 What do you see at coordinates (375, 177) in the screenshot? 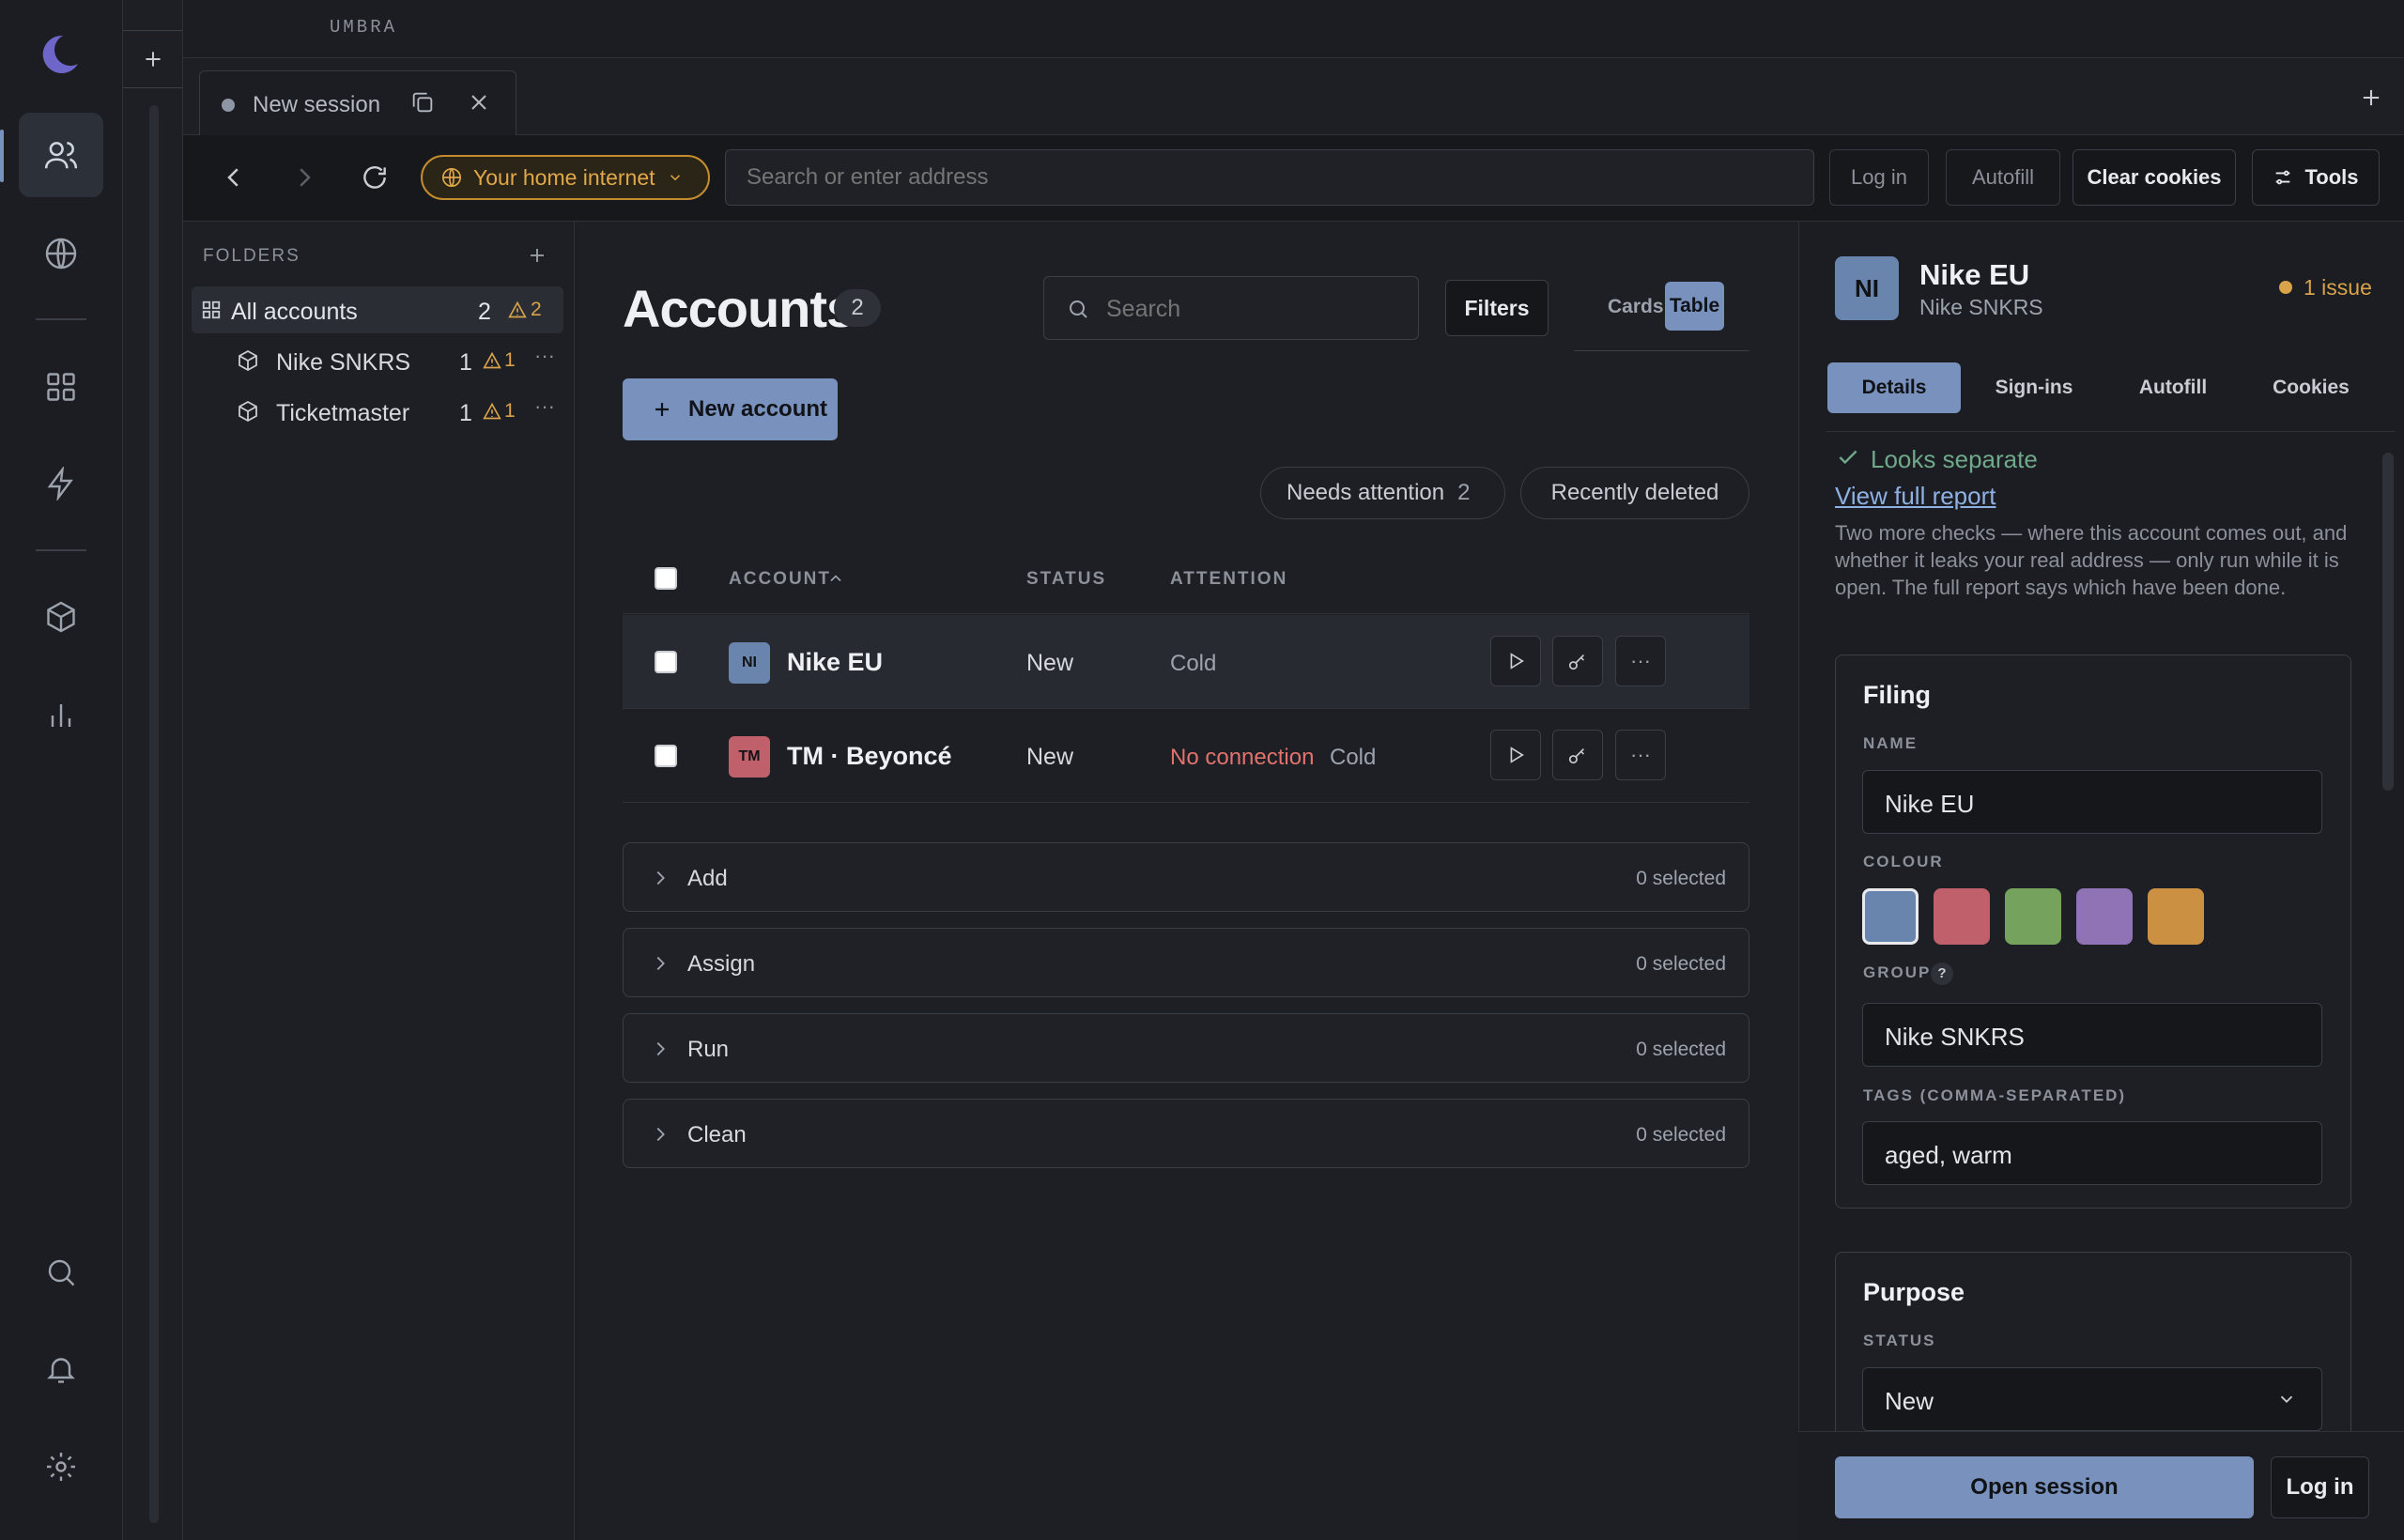
I see `reload-button` at bounding box center [375, 177].